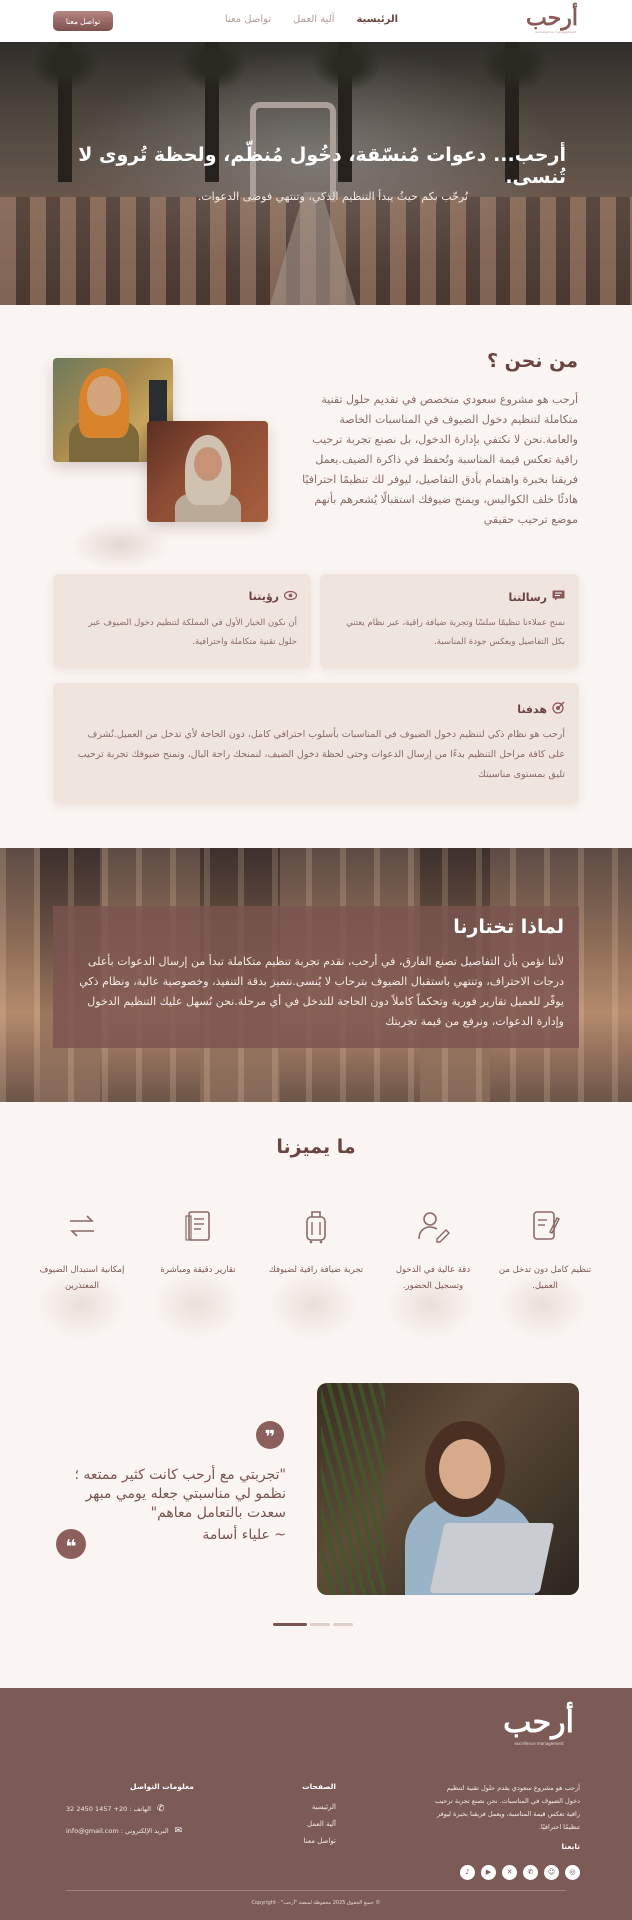 The image size is (632, 1920). Describe the element at coordinates (433, 1278) in the screenshot. I see `feature-label: دقة عالية في الدخول وتسجيل الحضور.` at that location.